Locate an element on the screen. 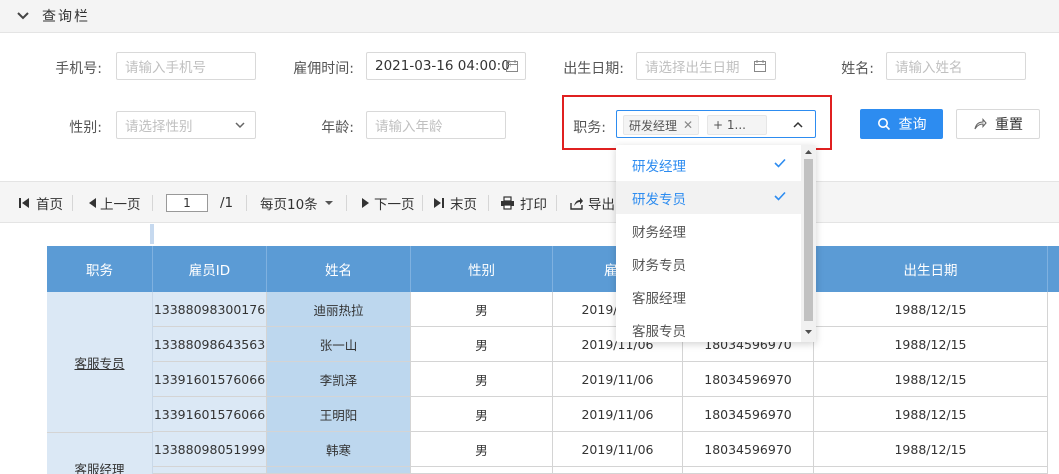 Image resolution: width=1059 pixels, height=474 pixels. first-page-button: 首页 is located at coordinates (40, 203).